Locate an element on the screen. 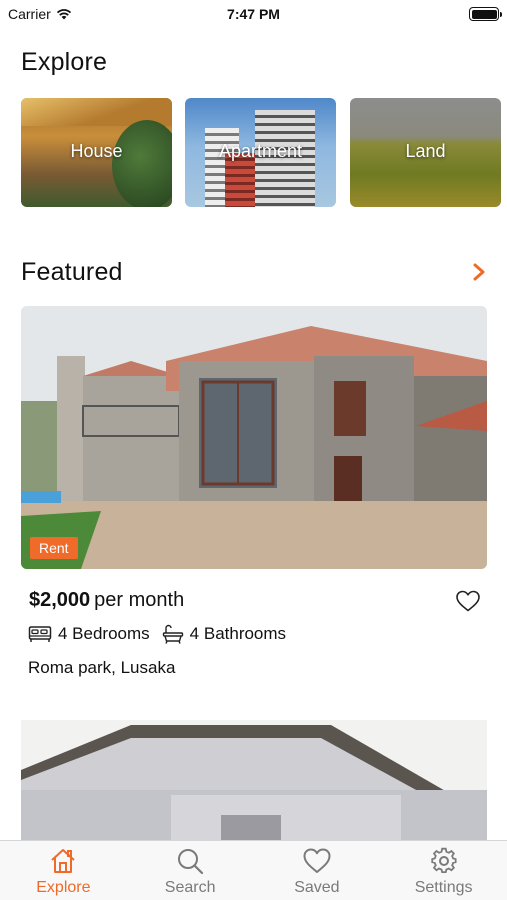 The height and width of the screenshot is (900, 507). category-card-house: House is located at coordinates (96, 152).